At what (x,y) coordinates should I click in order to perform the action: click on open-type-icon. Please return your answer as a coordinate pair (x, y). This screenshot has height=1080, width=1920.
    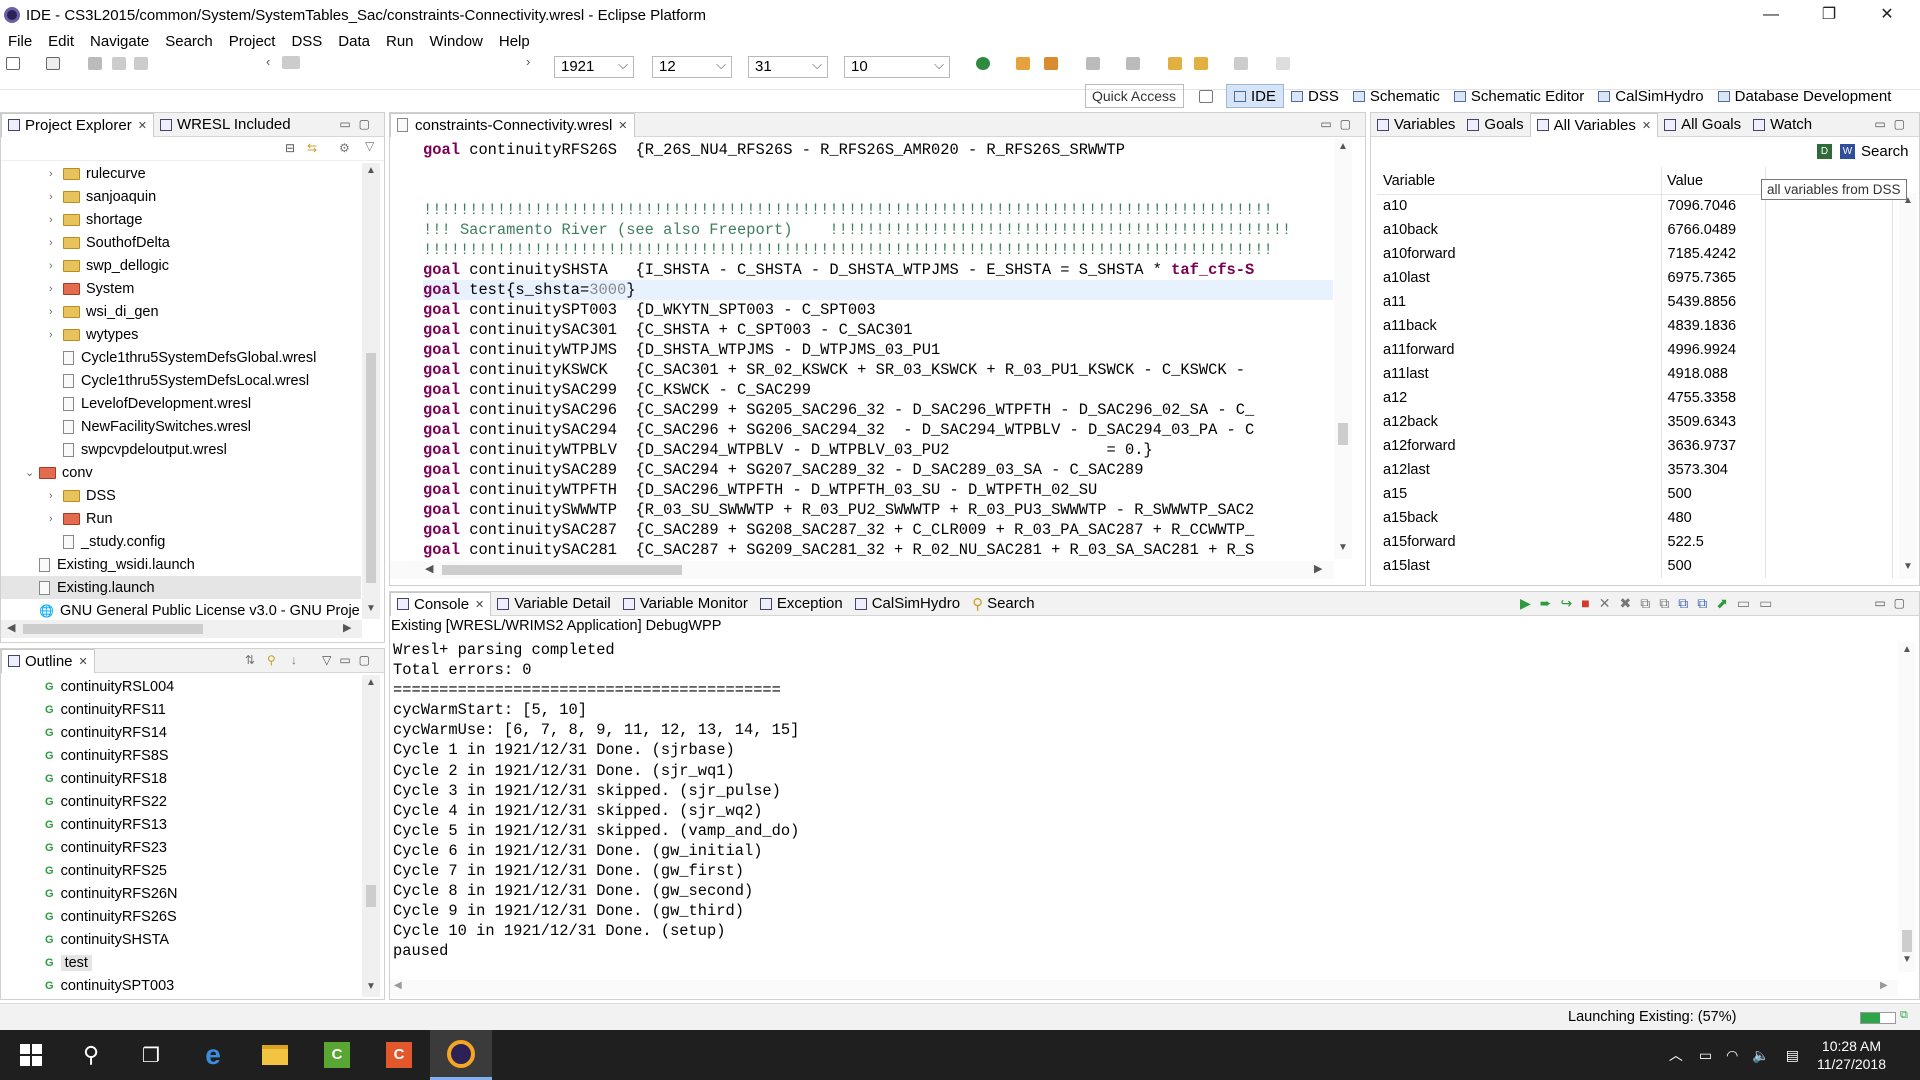
    Looking at the image, I should click on (53, 63).